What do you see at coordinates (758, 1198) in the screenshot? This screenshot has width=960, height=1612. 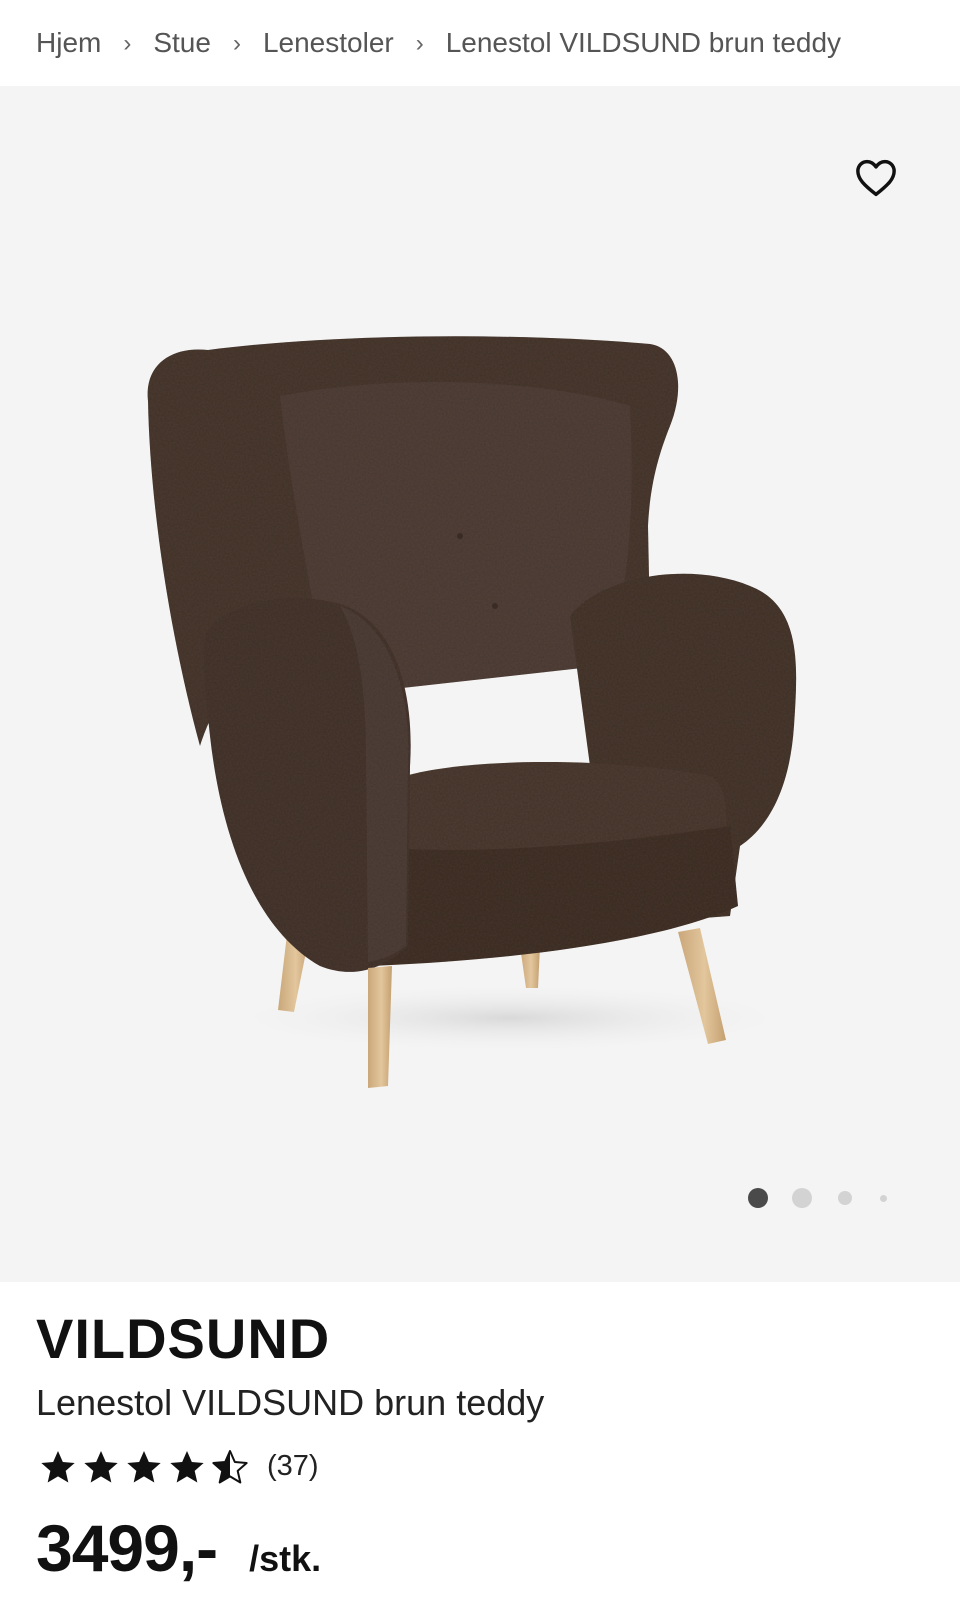 I see `gallery-dot-active` at bounding box center [758, 1198].